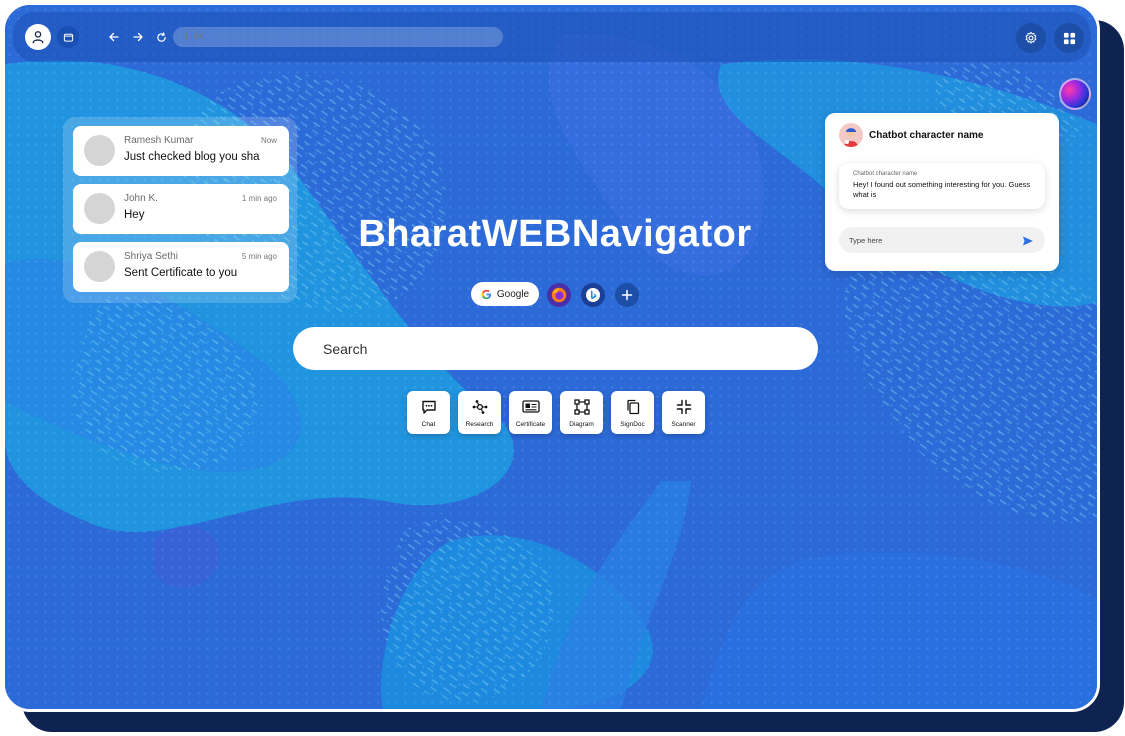 This screenshot has width=1125, height=736. I want to click on wallet-button, so click(68, 37).